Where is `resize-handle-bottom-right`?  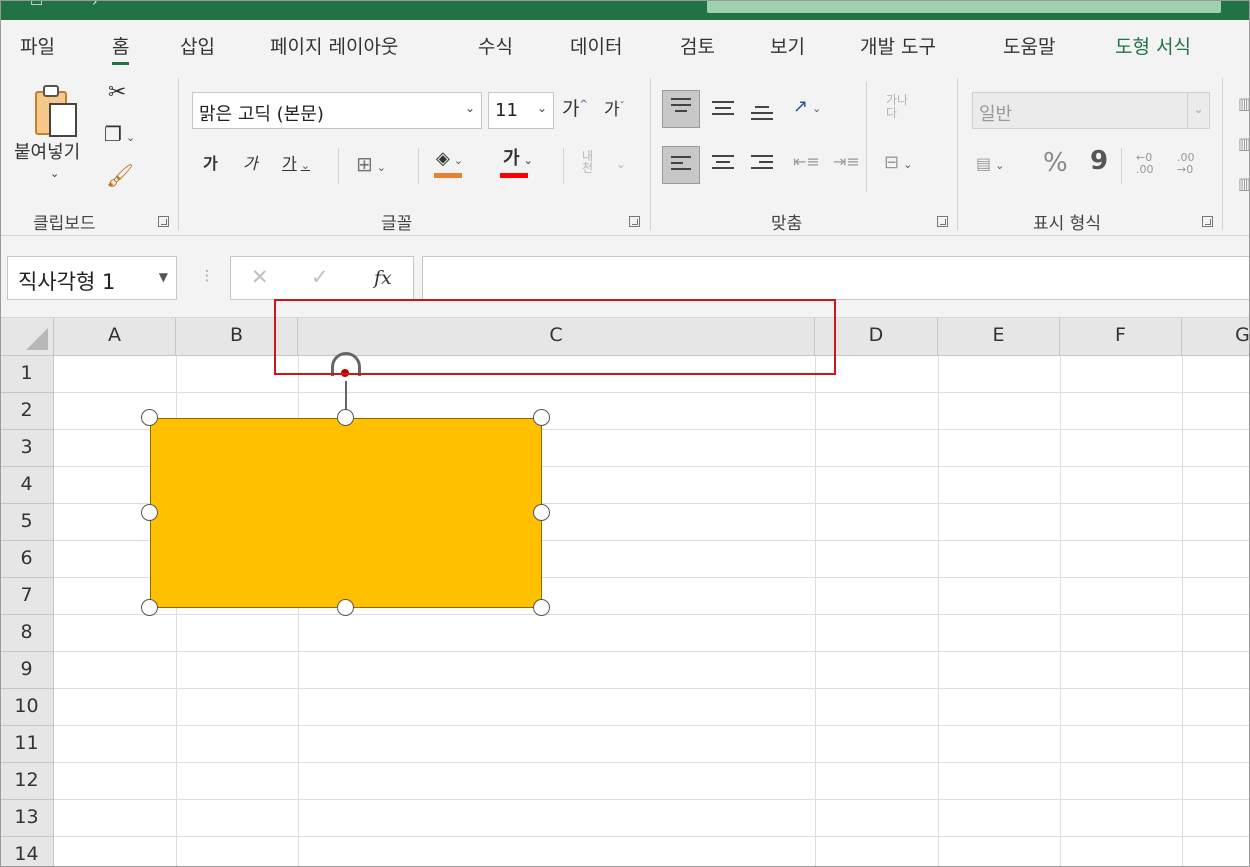
resize-handle-bottom-right is located at coordinates (541, 607).